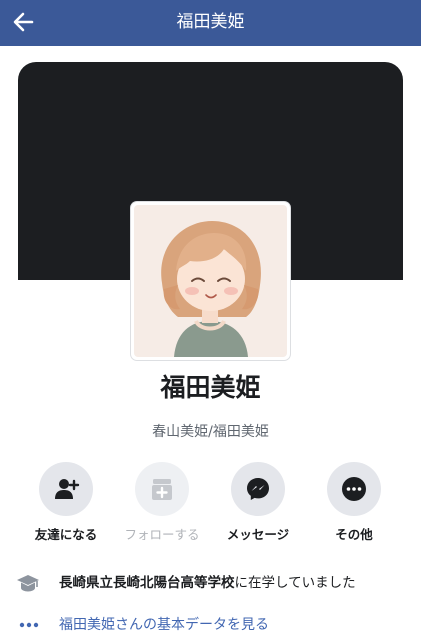 This screenshot has height=640, width=421. I want to click on follow-icon, so click(162, 489).